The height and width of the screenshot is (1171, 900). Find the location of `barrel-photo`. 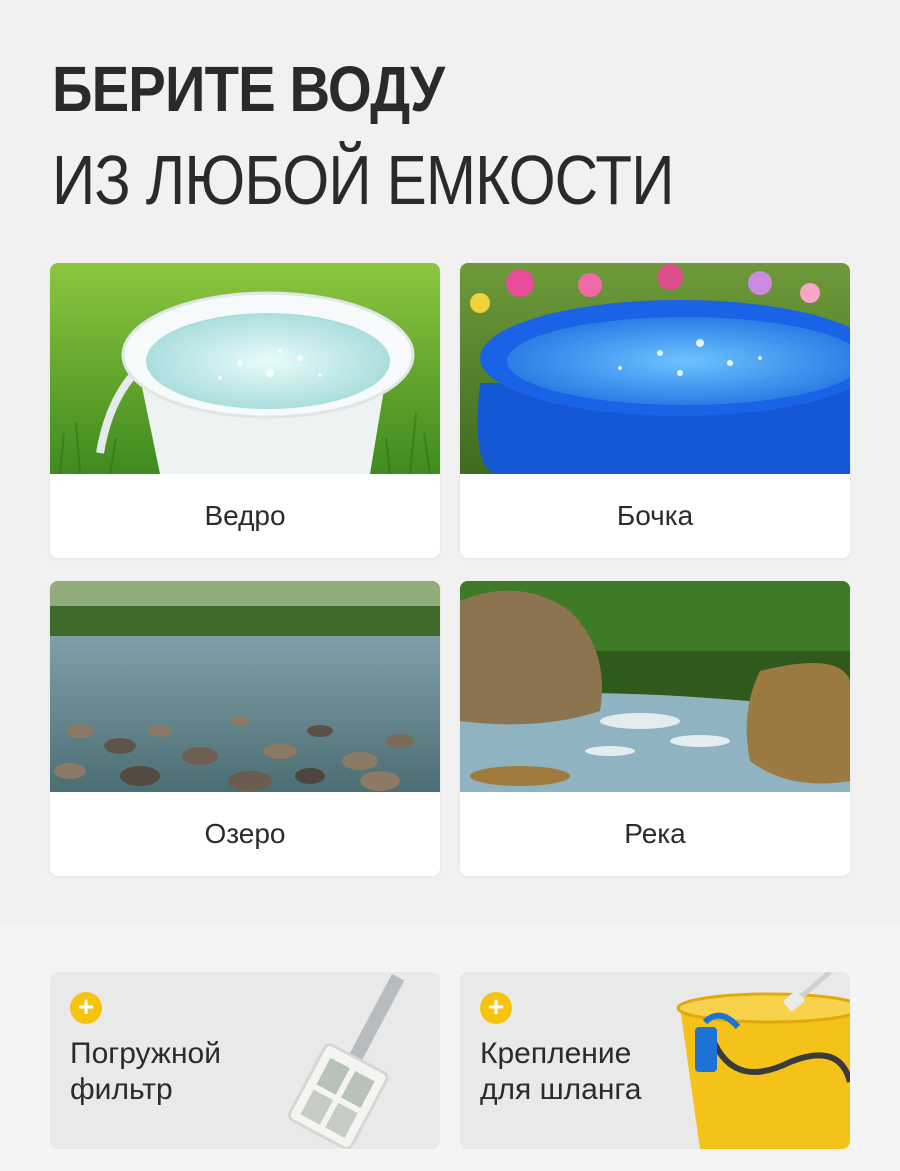

barrel-photo is located at coordinates (655, 368).